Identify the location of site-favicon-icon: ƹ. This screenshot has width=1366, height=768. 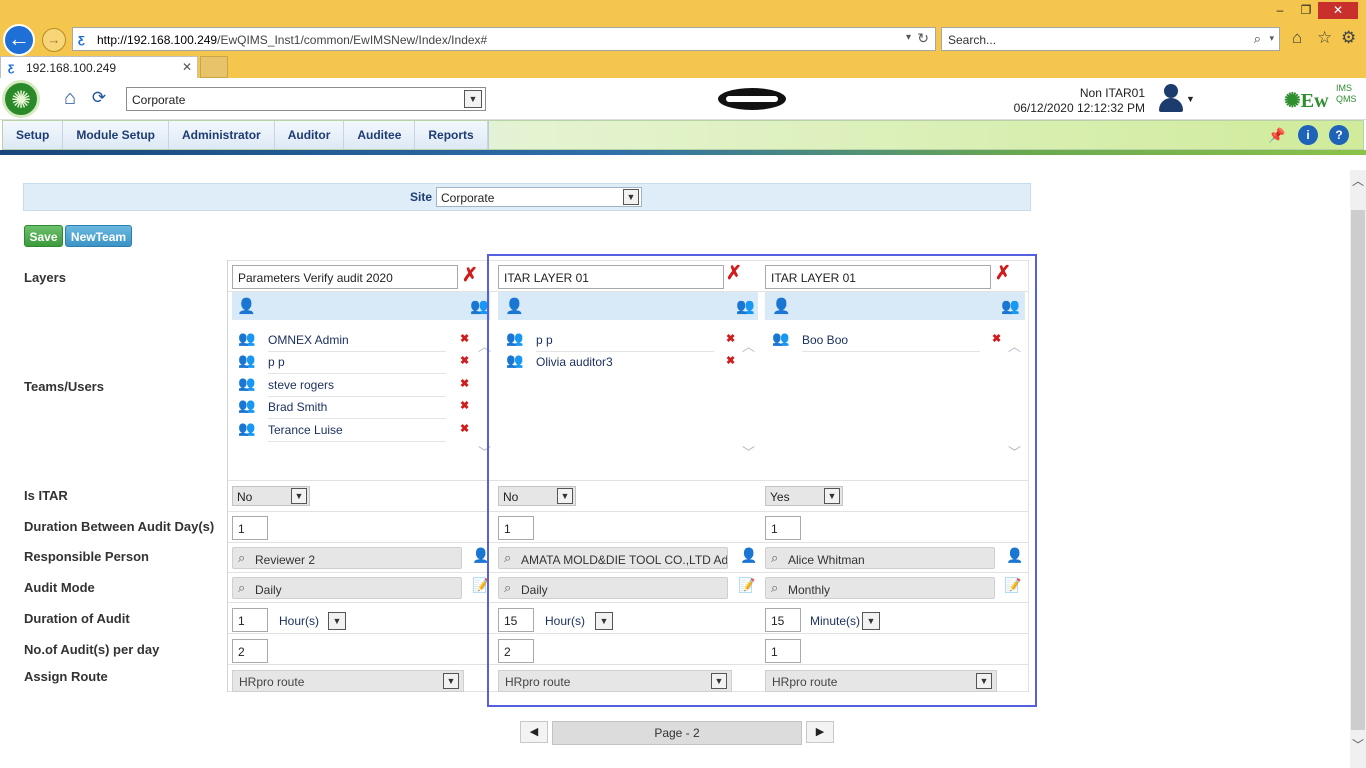
(81, 38).